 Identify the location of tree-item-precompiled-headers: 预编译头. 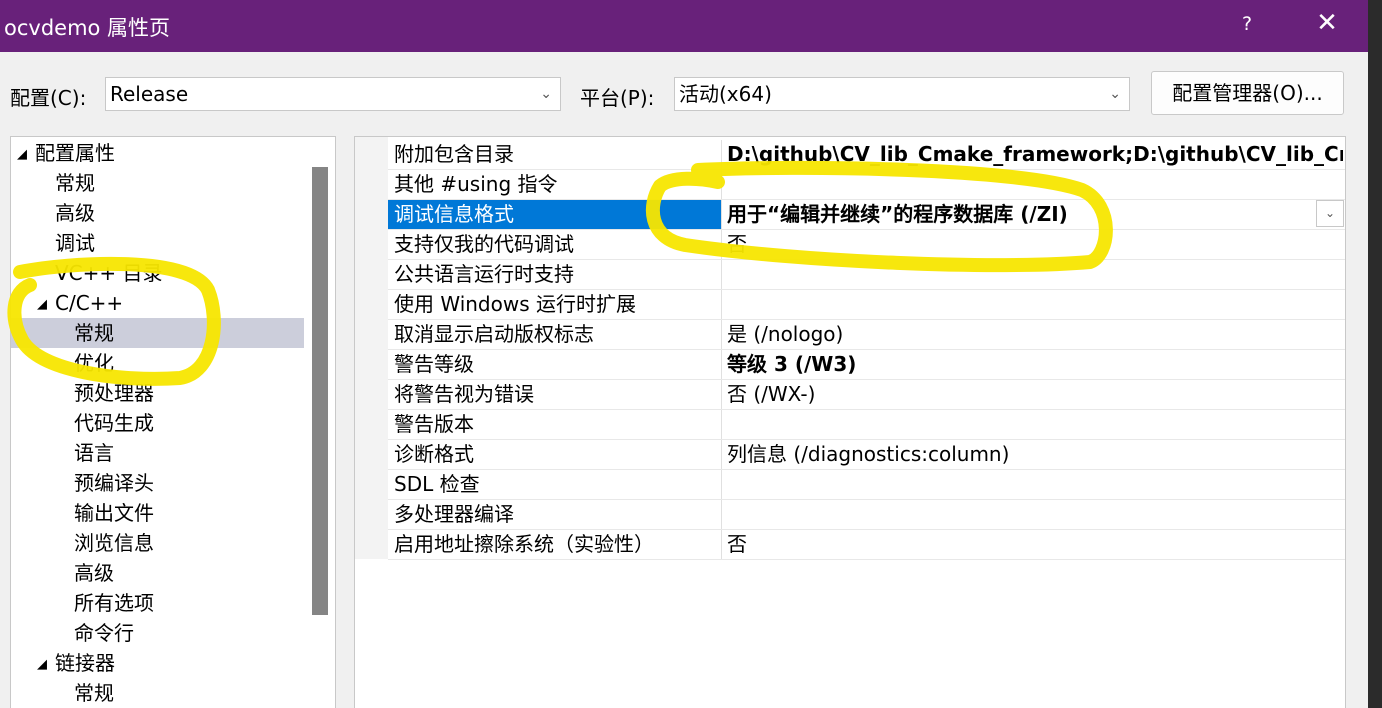
(114, 483).